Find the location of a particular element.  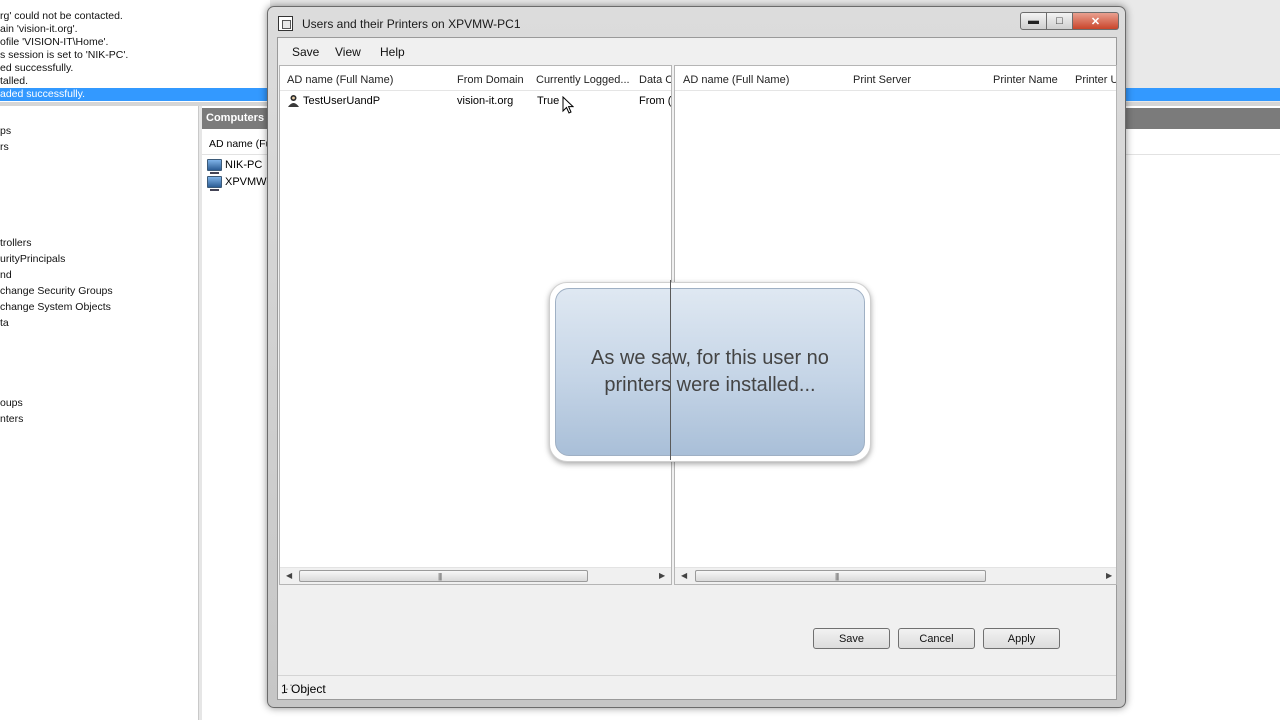

log-line: s session is set to 'NIK-PC'. is located at coordinates (64, 55).